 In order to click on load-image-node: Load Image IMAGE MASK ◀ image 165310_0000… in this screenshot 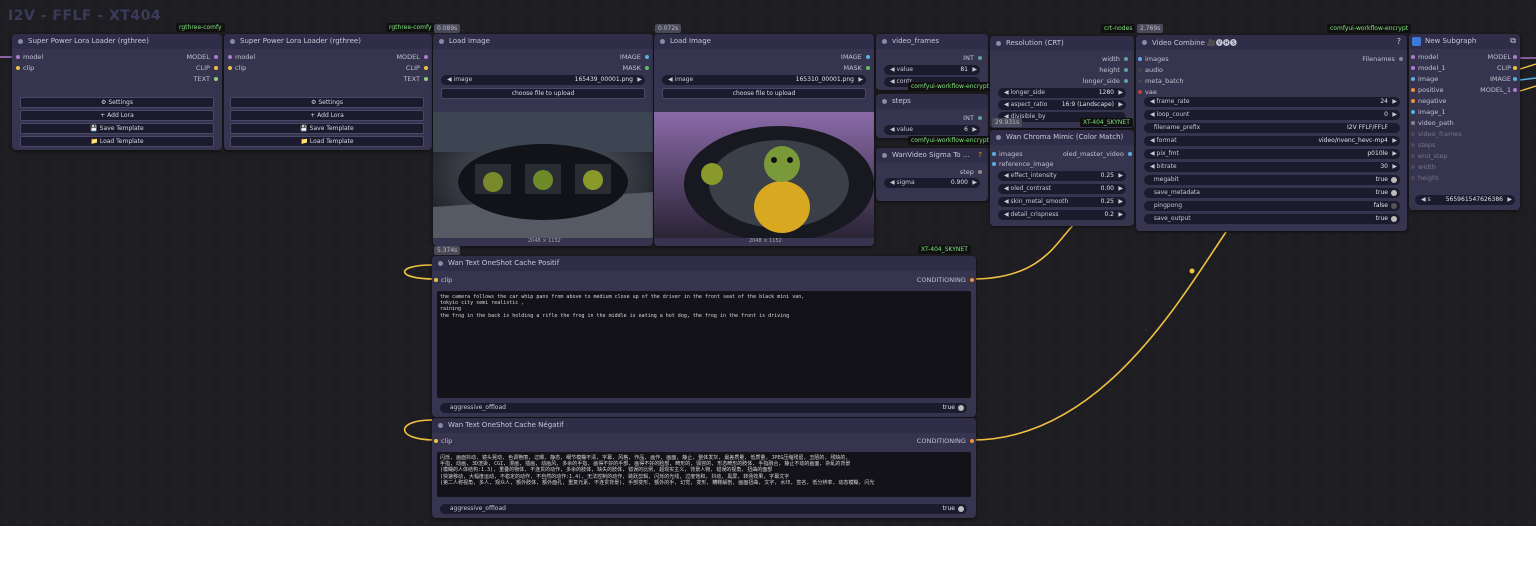, I will do `click(764, 140)`.